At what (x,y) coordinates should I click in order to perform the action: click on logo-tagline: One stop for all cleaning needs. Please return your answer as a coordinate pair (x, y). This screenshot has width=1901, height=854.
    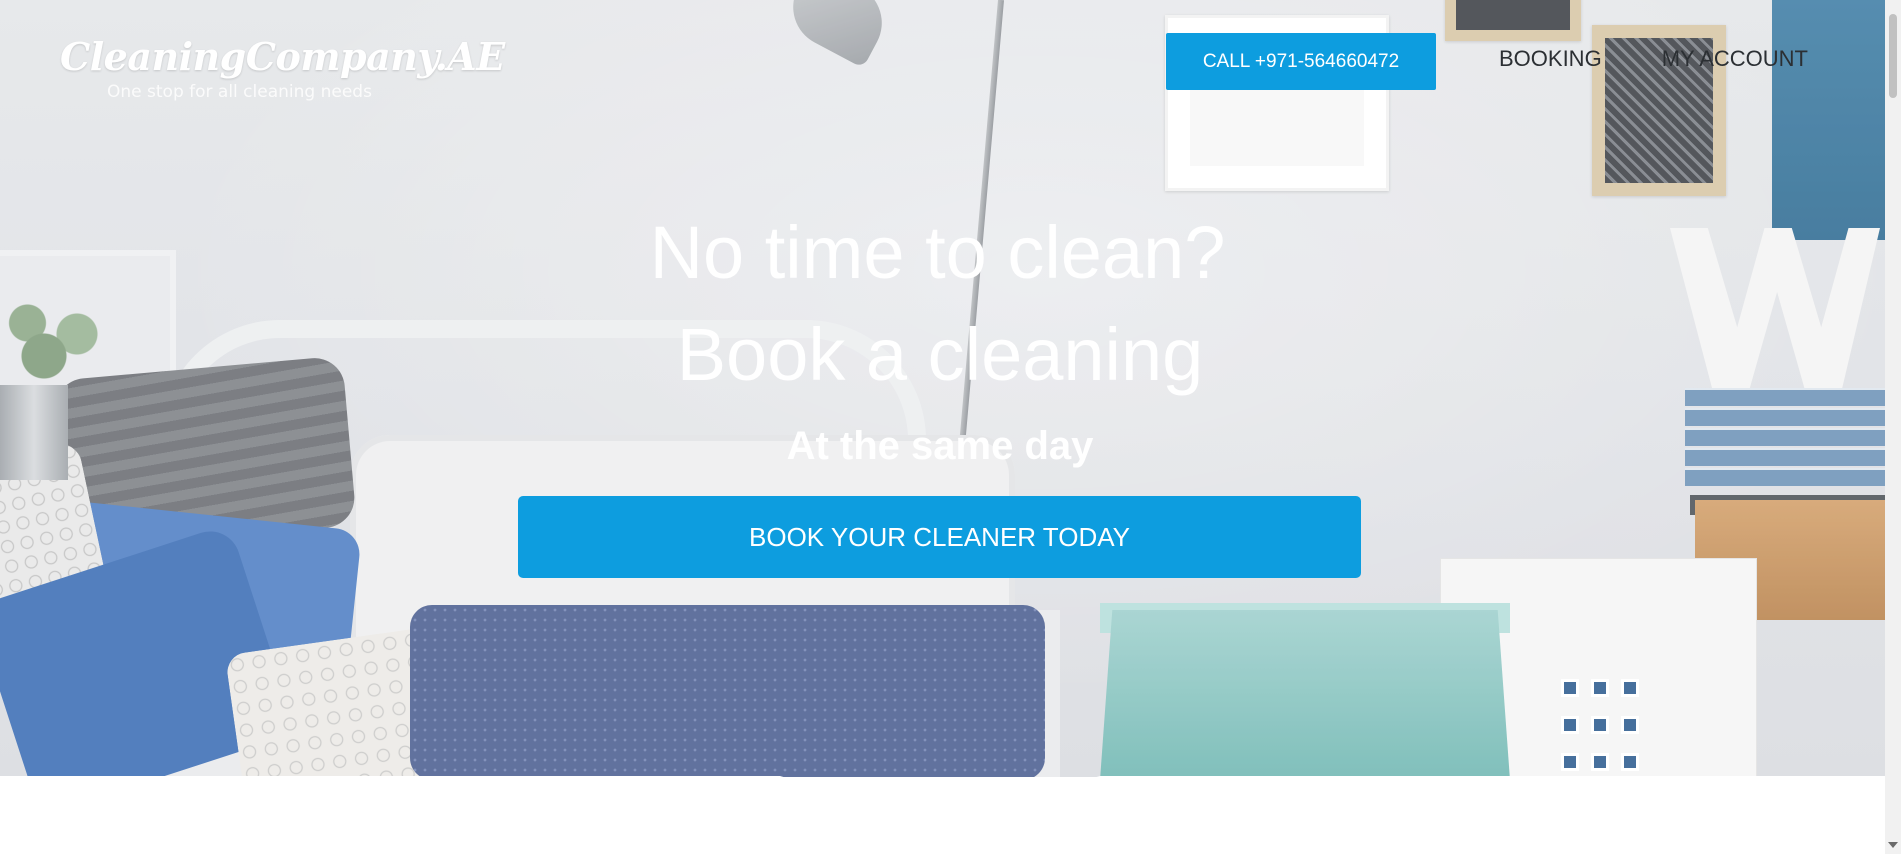
    Looking at the image, I should click on (239, 92).